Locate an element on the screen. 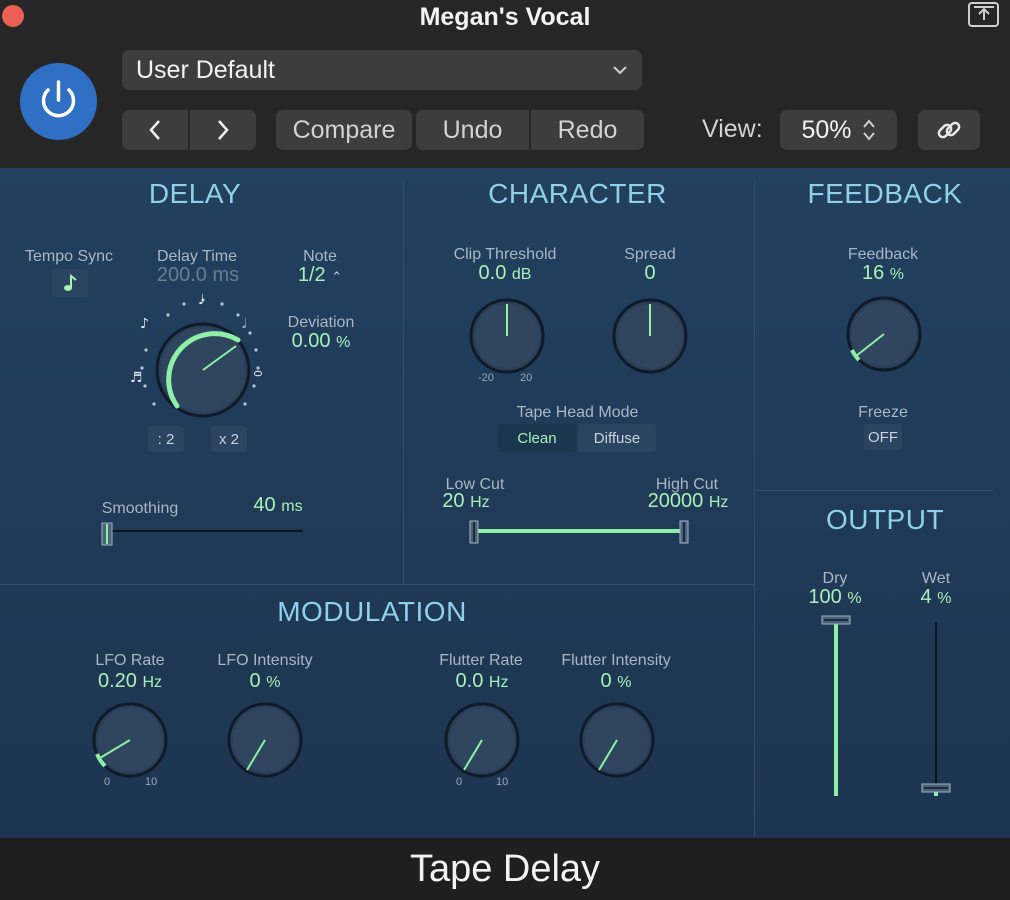  low-cut-value: 20 Hz is located at coordinates (466, 501).